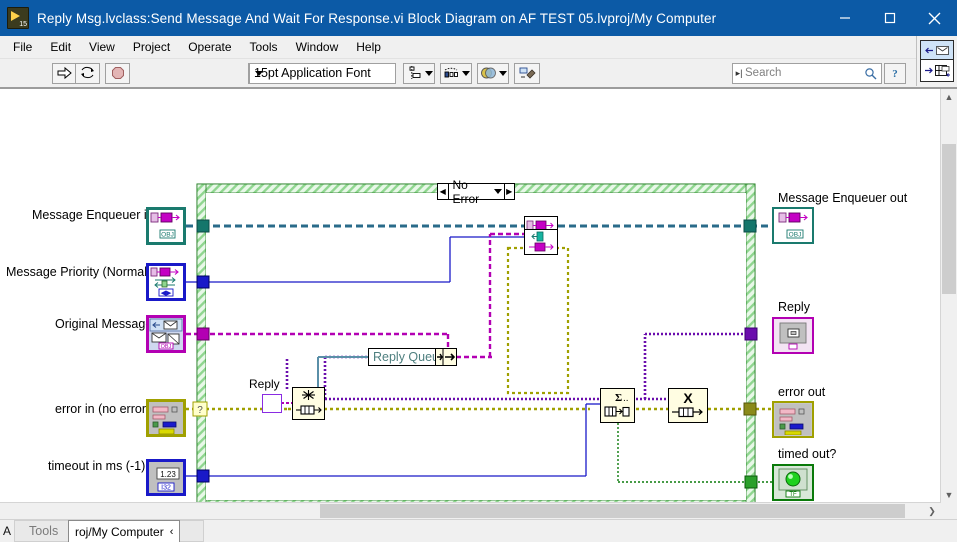 The image size is (957, 542). What do you see at coordinates (166, 282) in the screenshot?
I see `terminal-message-priority: ◀▶` at bounding box center [166, 282].